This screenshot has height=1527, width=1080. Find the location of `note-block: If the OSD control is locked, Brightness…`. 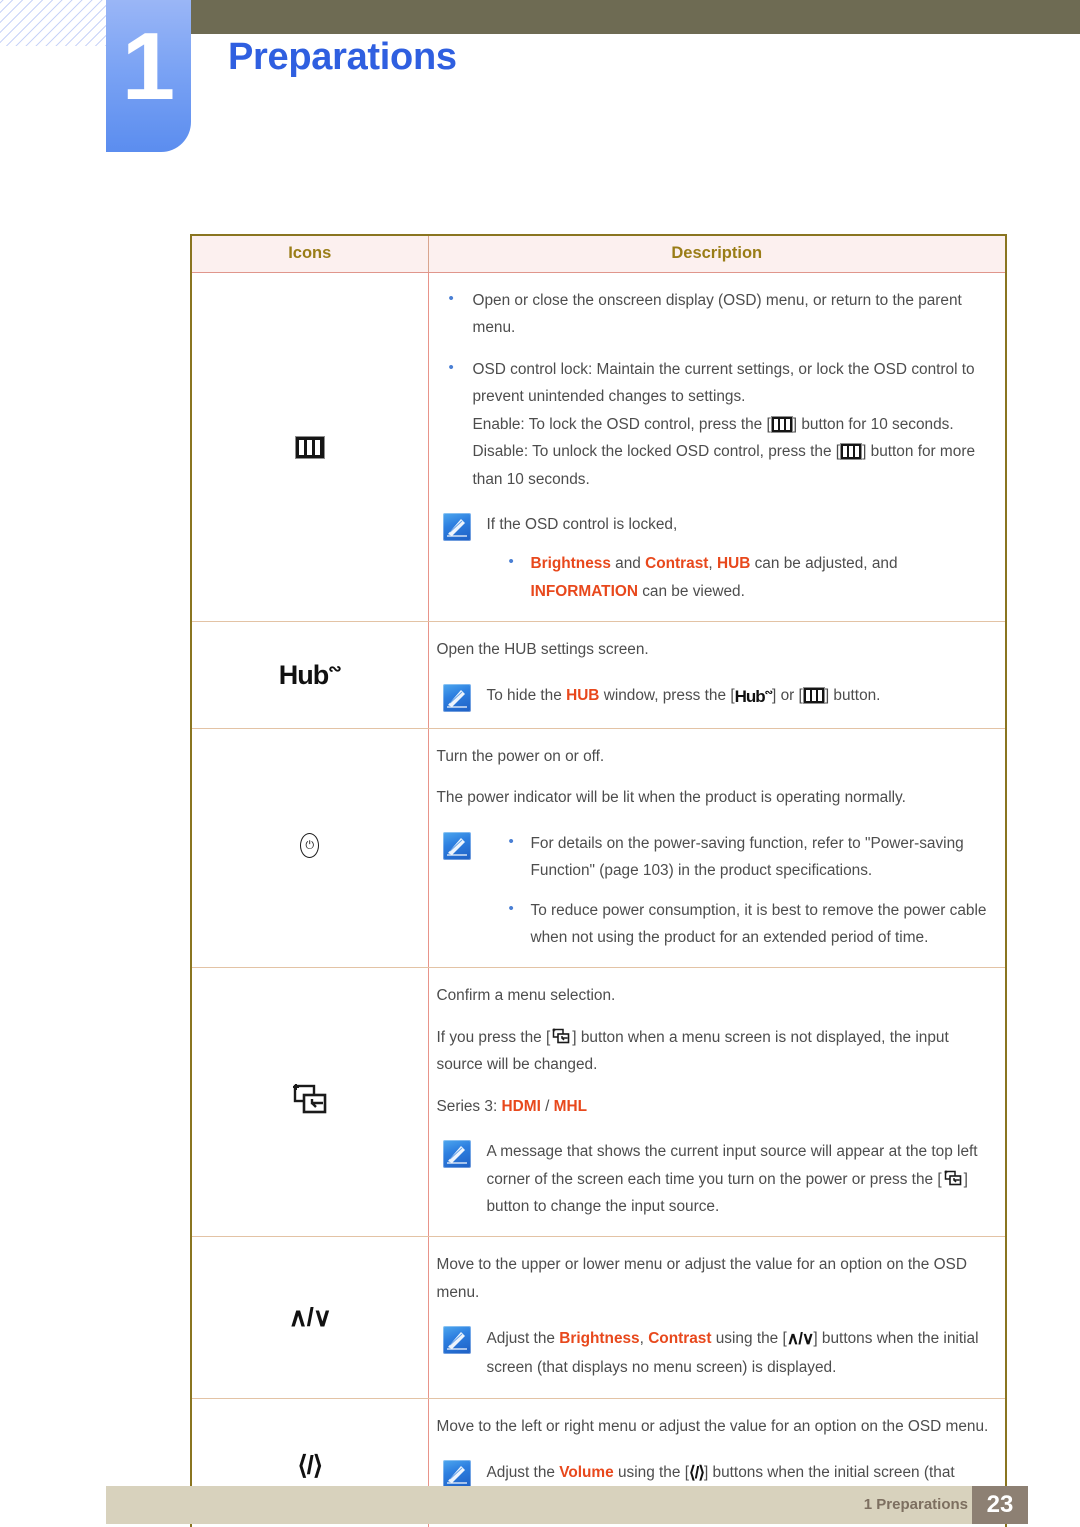

note-block: If the OSD control is locked, Brightness… is located at coordinates (716, 558).